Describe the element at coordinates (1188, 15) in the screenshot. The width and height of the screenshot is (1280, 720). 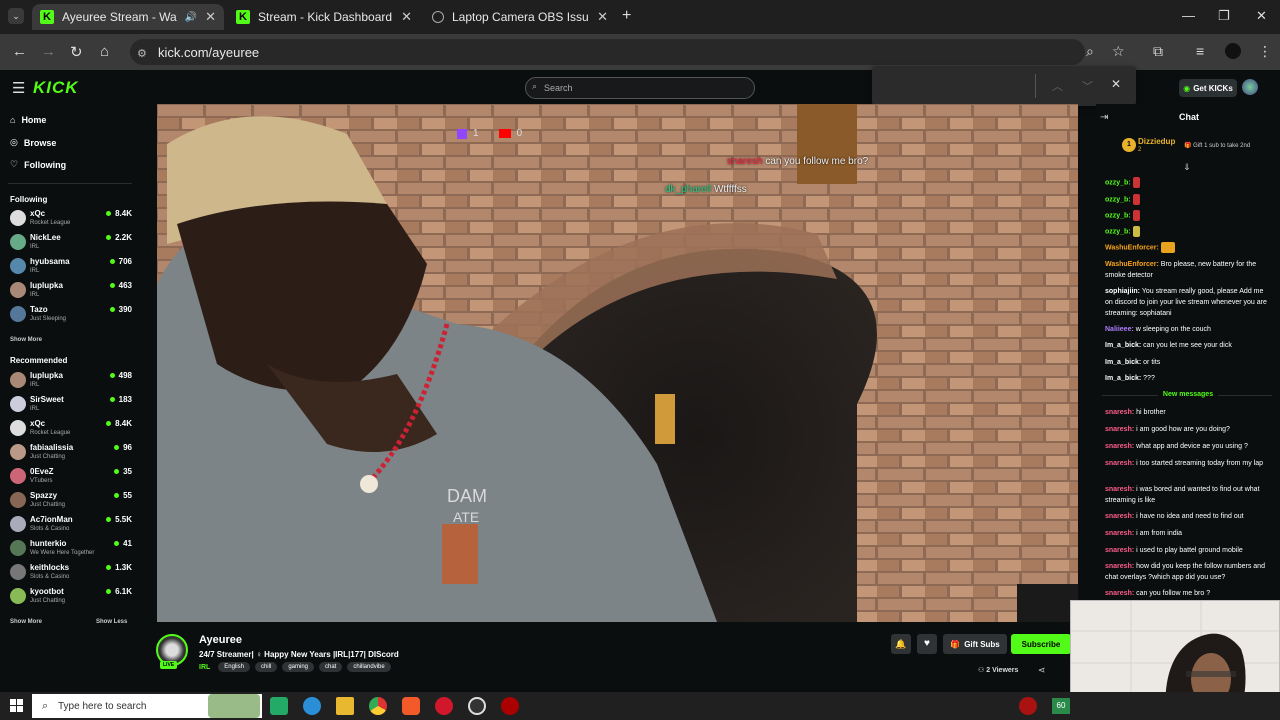
I see `minimize-icon: —` at that location.